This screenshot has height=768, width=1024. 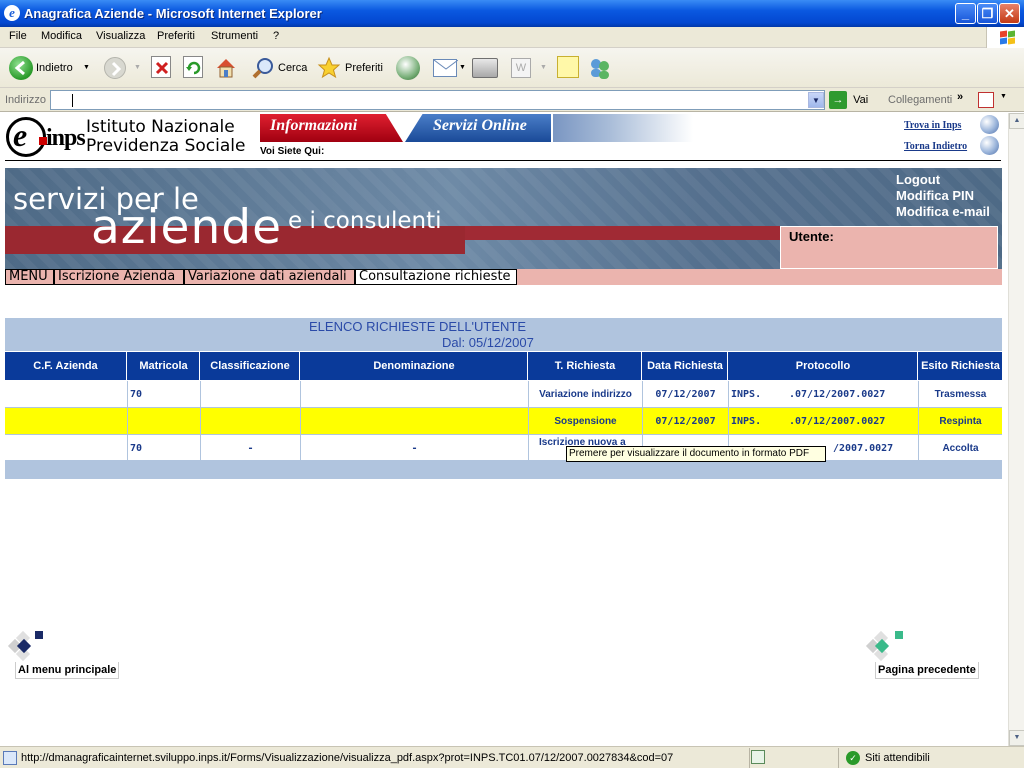 What do you see at coordinates (823, 366) in the screenshot?
I see `col-protocollo: Protocollo` at bounding box center [823, 366].